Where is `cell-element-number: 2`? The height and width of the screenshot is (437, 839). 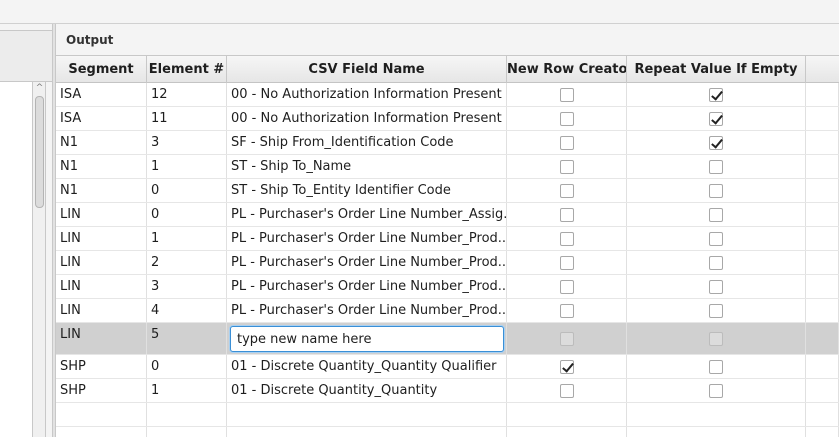 cell-element-number: 2 is located at coordinates (187, 262).